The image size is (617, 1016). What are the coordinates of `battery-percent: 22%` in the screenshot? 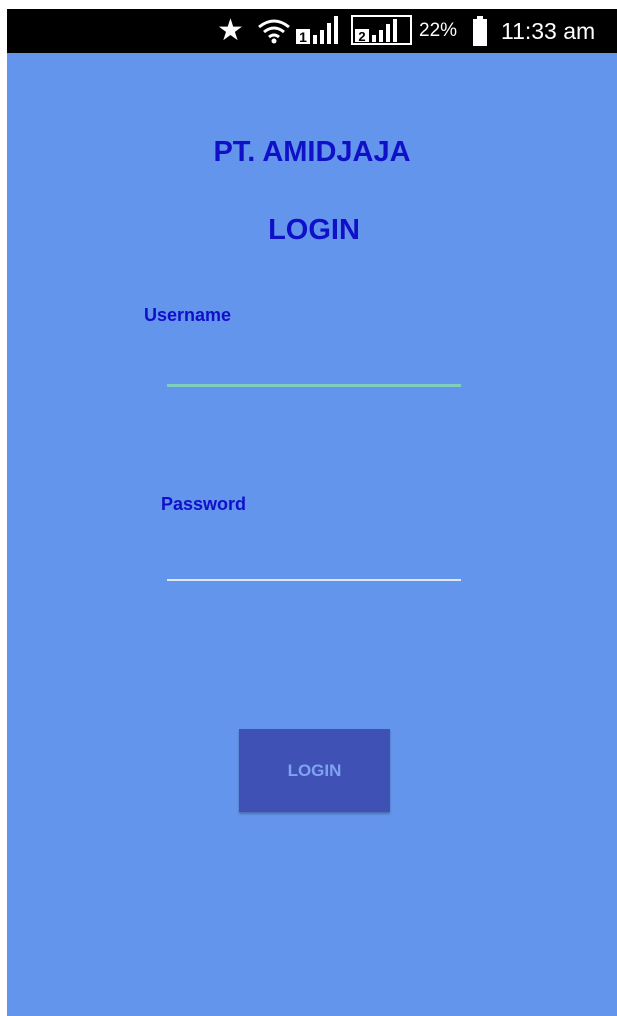 It's located at (438, 30).